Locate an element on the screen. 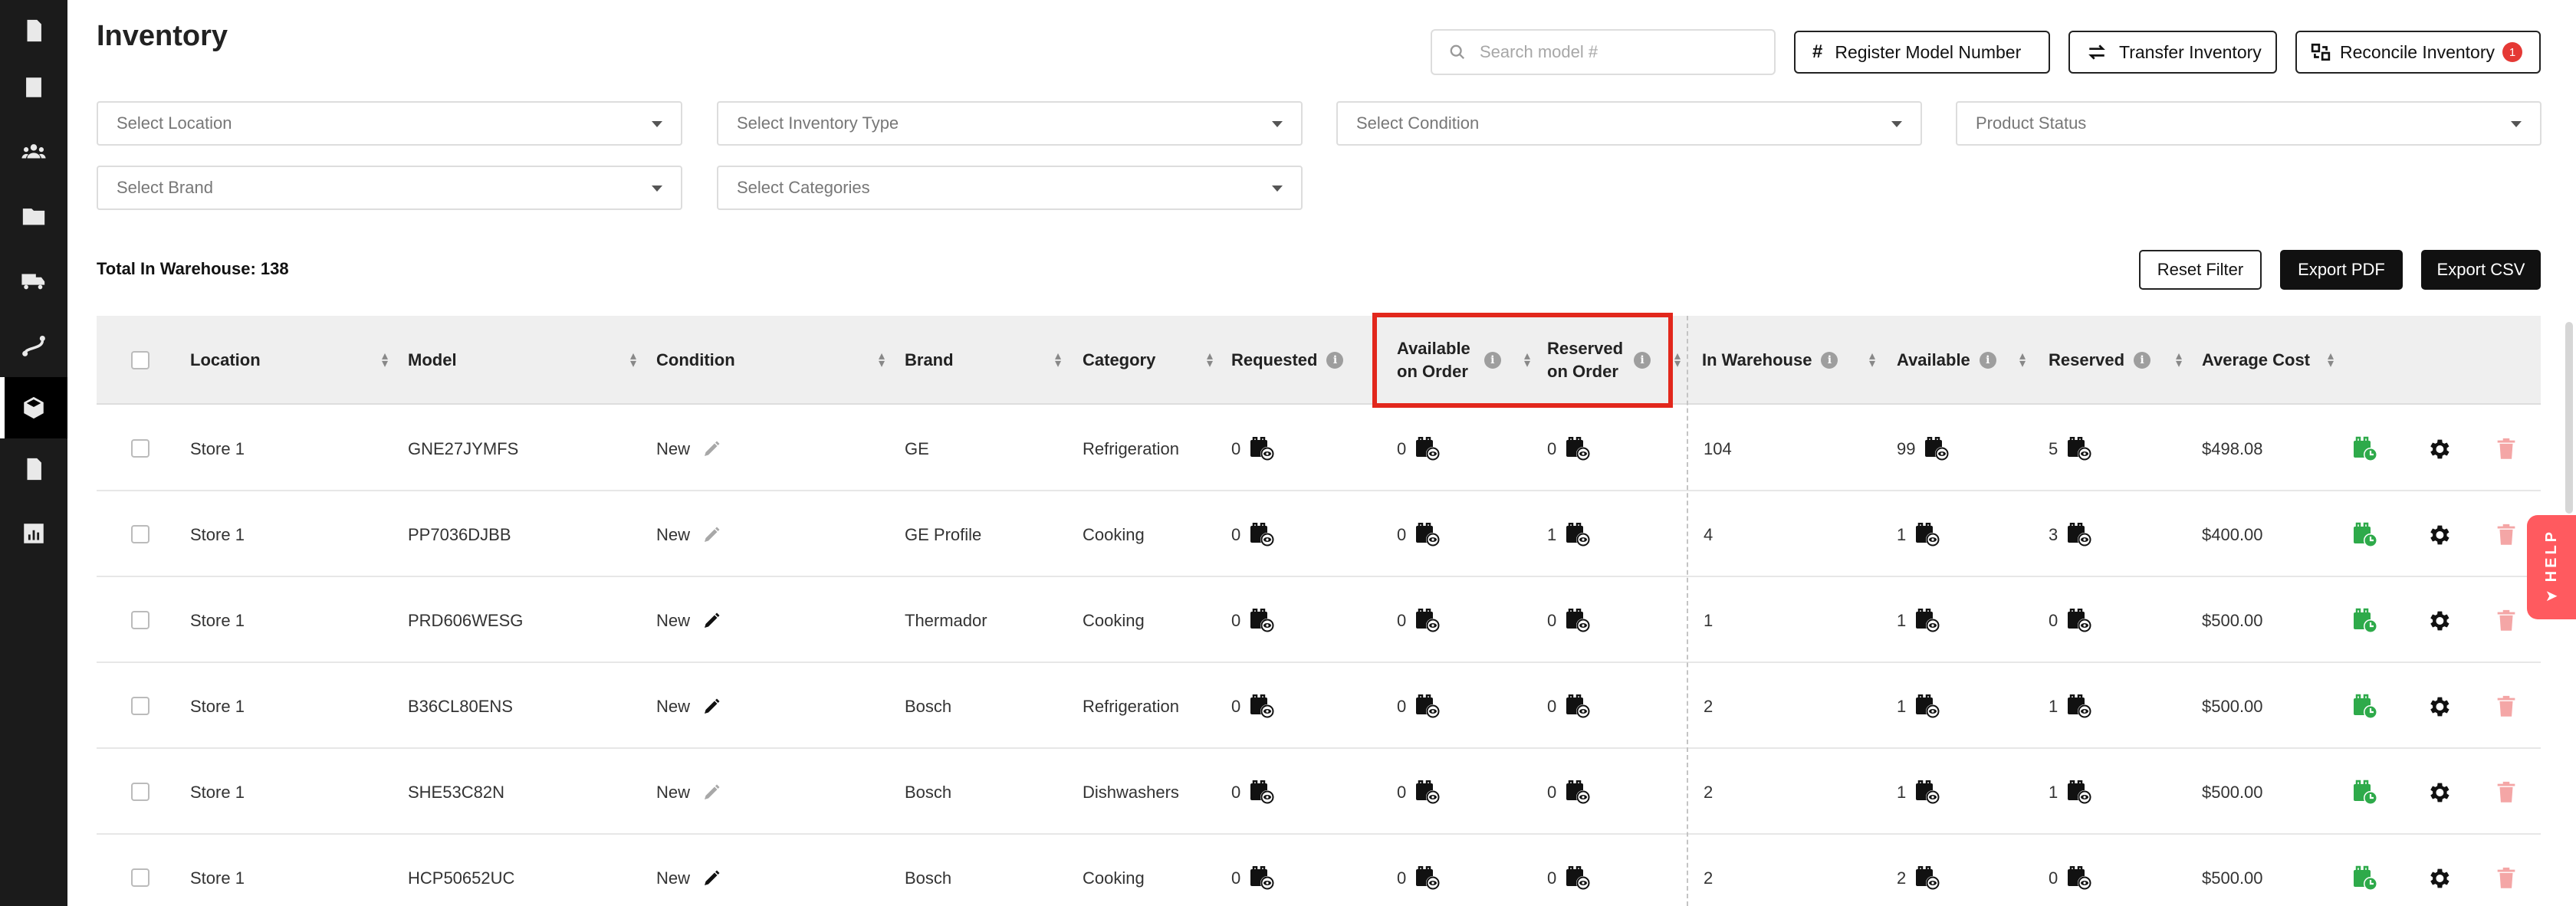 Image resolution: width=2576 pixels, height=906 pixels. sort-category-icon: ▴ ▾ is located at coordinates (1210, 360).